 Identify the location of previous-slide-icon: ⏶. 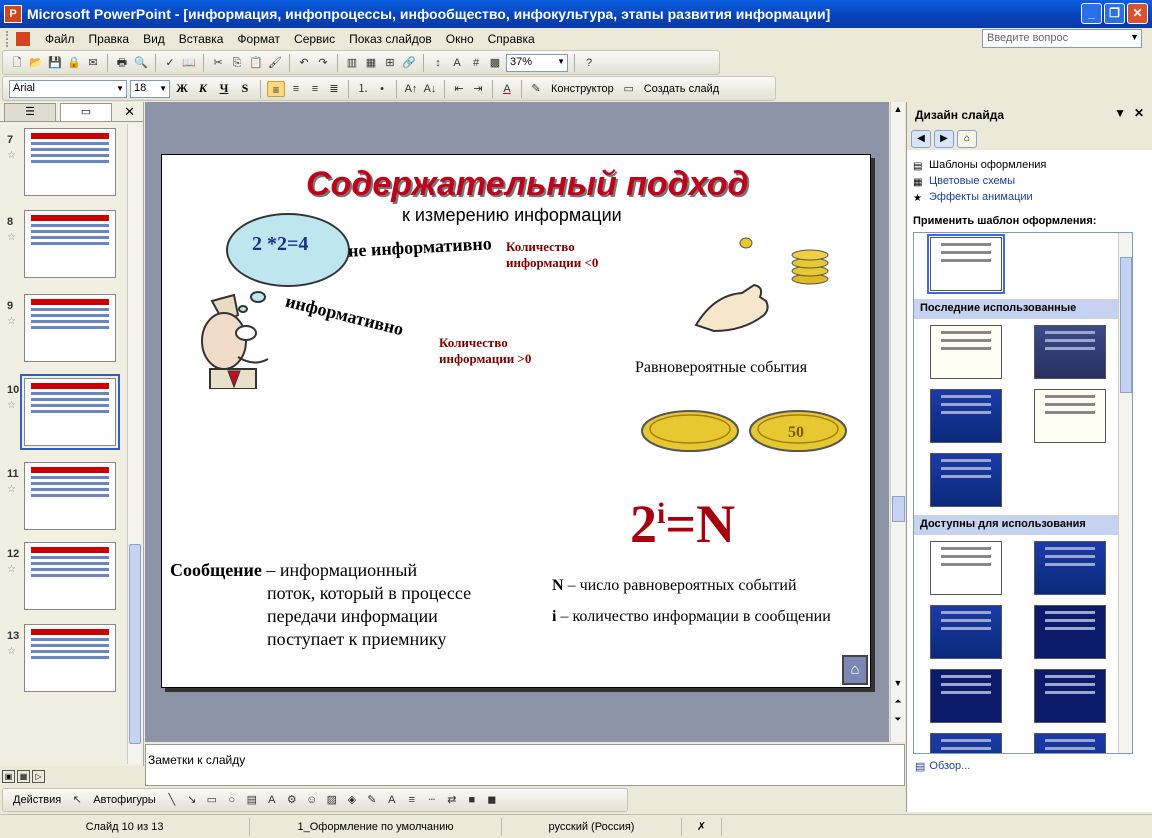
(898, 701).